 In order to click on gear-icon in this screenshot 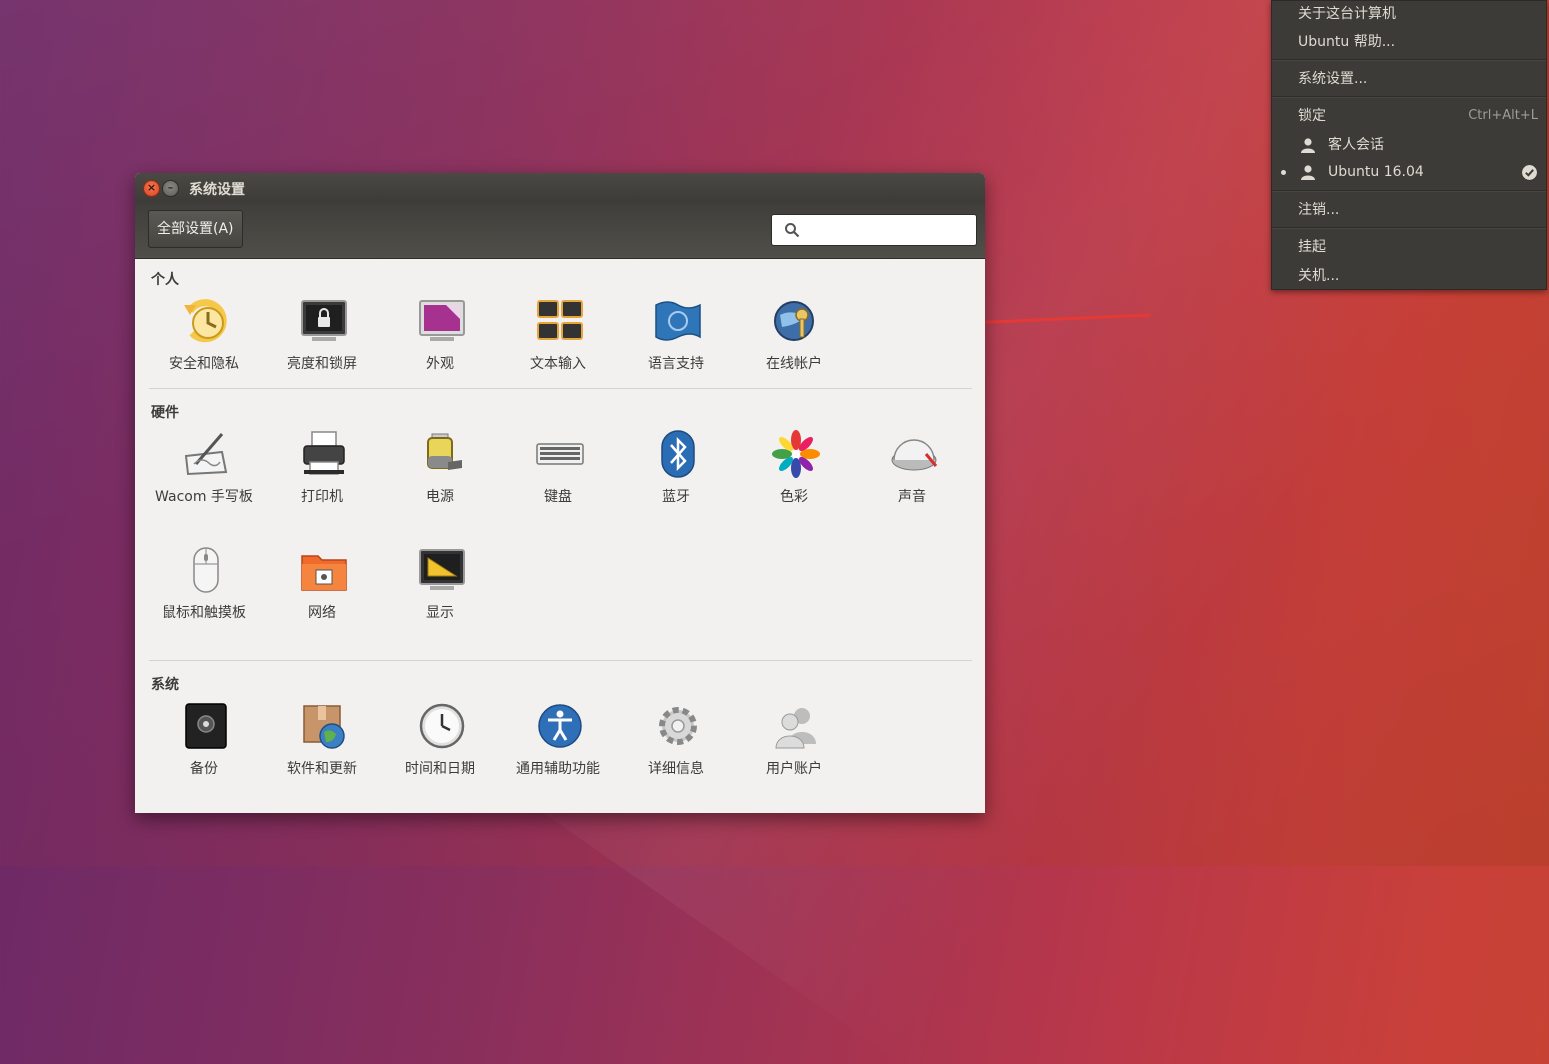, I will do `click(678, 726)`.